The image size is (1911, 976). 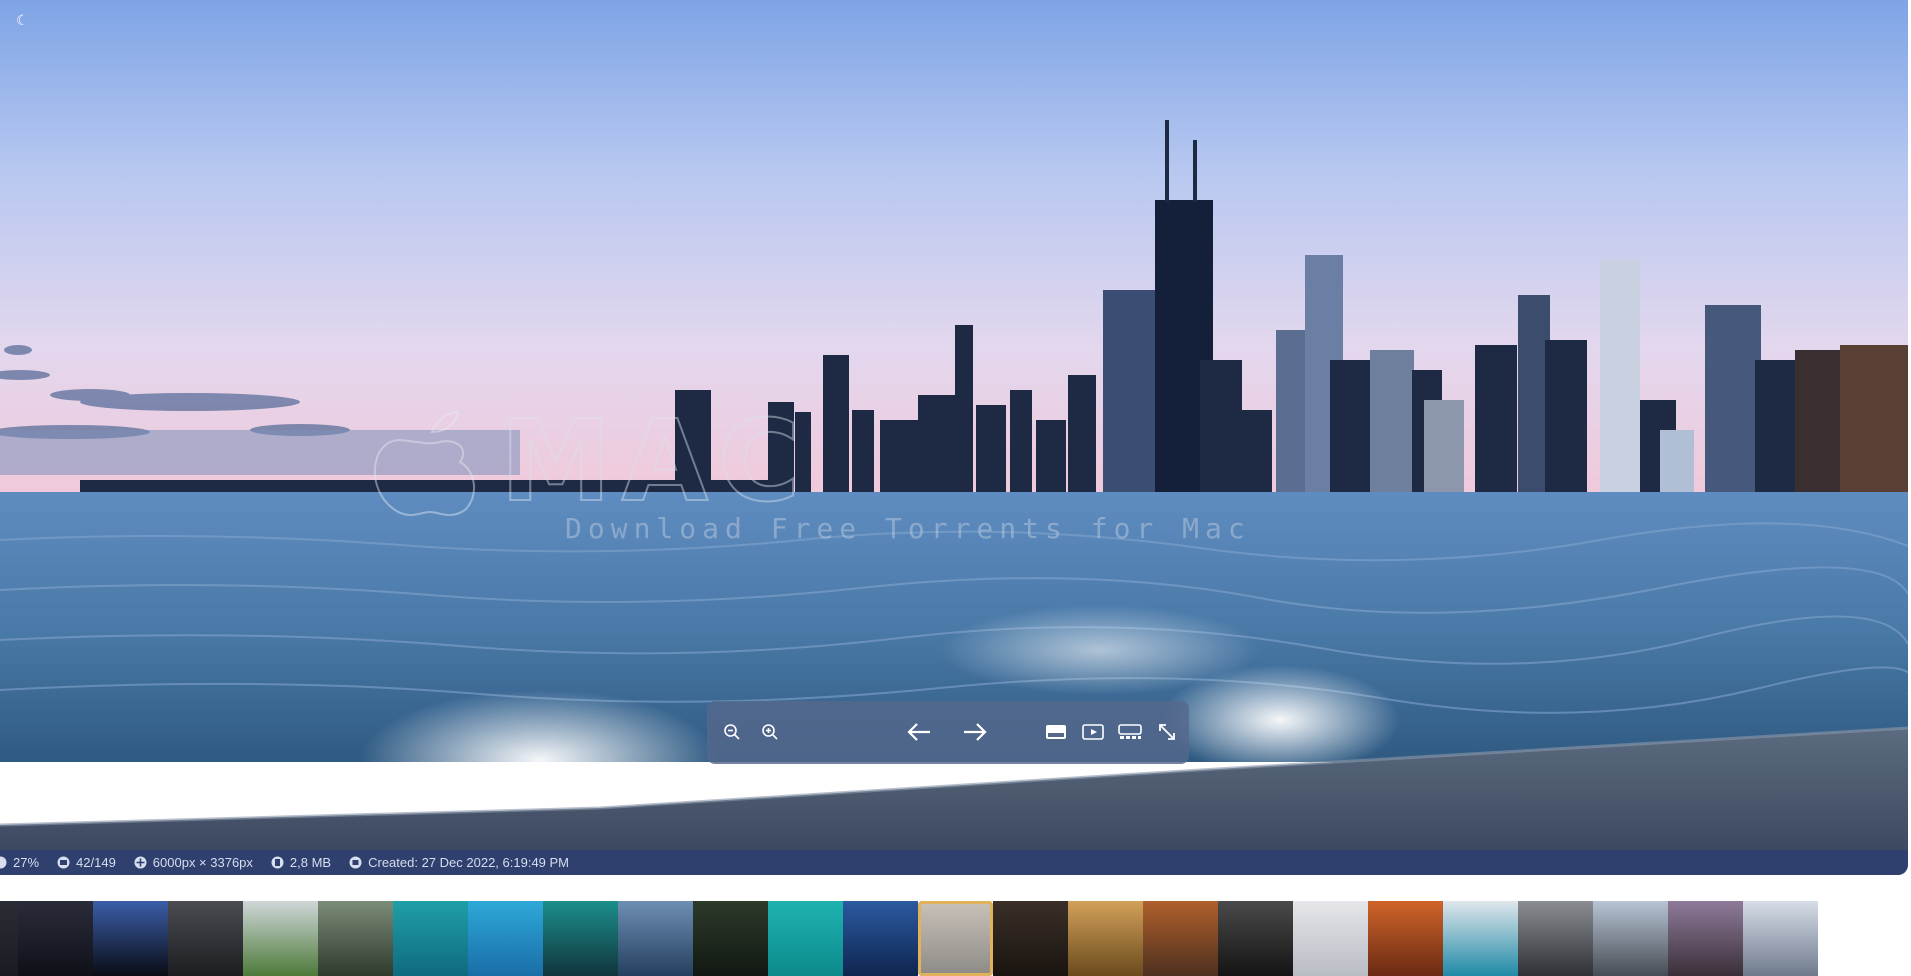 I want to click on fullscreen-icon, so click(x=1167, y=732).